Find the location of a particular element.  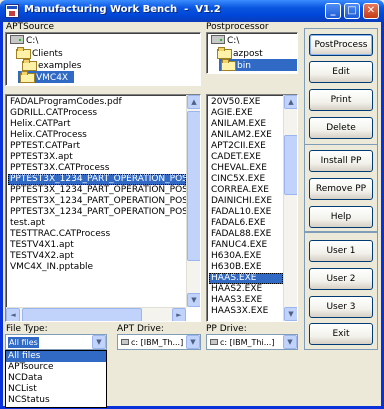

remove-pp-button: Remove PP is located at coordinates (341, 189).